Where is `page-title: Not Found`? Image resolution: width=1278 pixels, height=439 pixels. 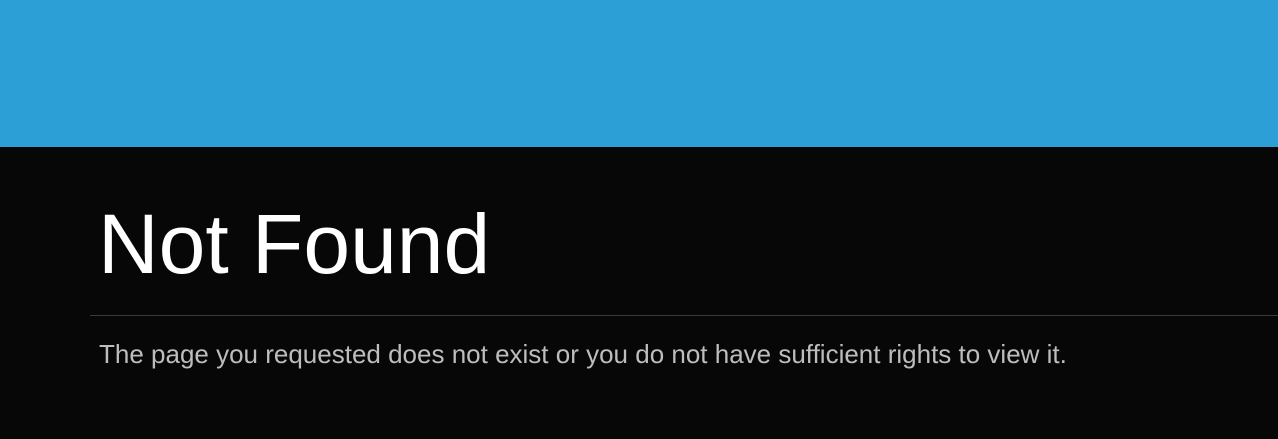 page-title: Not Found is located at coordinates (294, 244).